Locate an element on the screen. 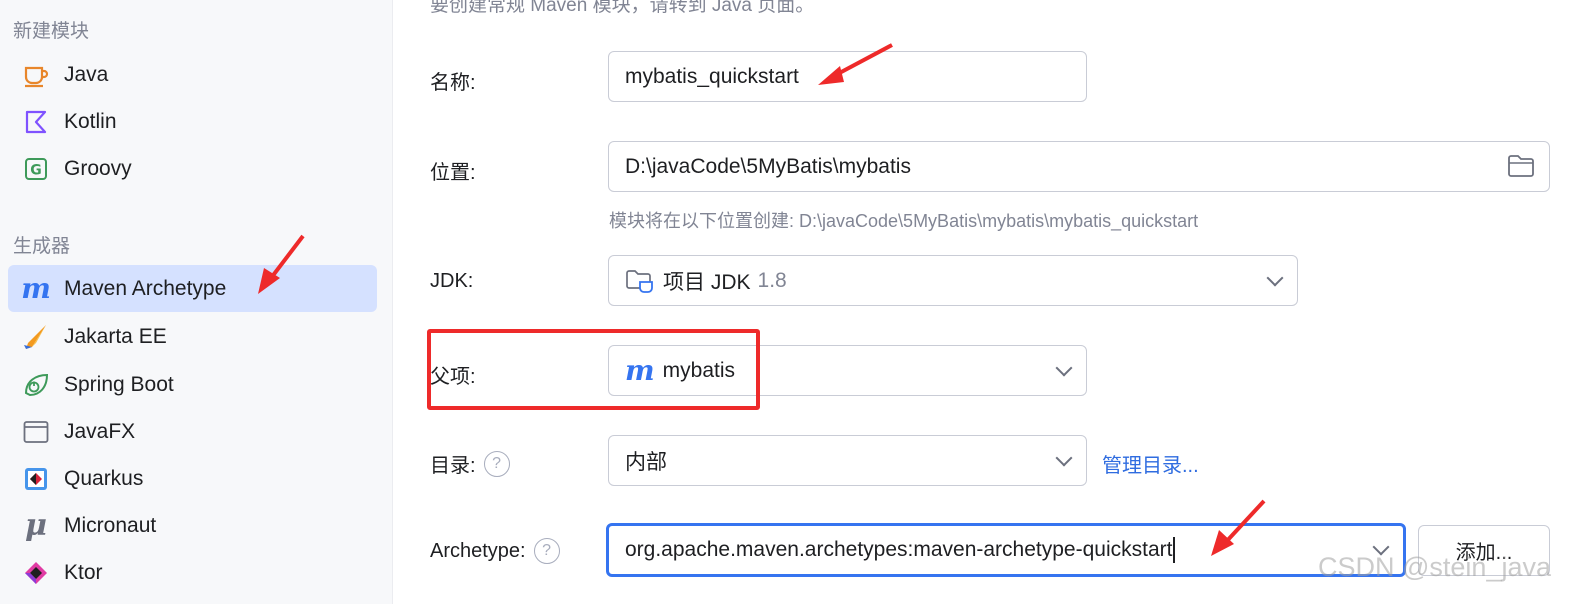  name-label: 名称: is located at coordinates (453, 80).